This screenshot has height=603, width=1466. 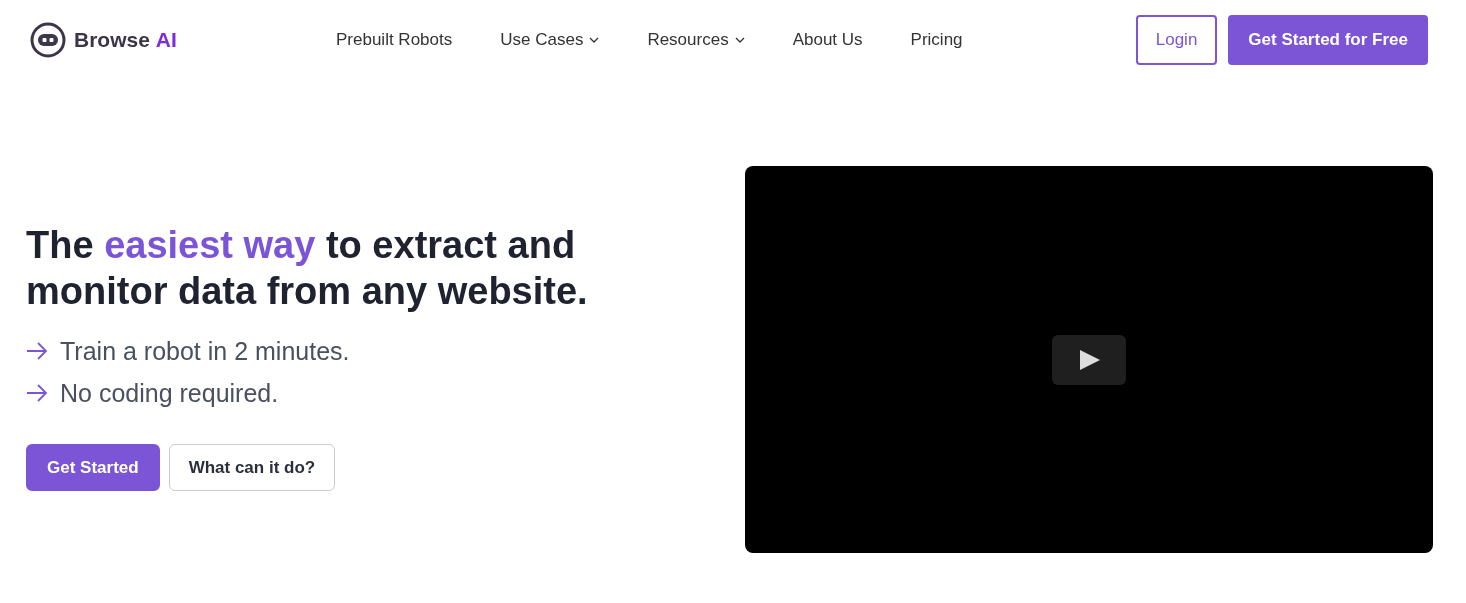 What do you see at coordinates (205, 351) in the screenshot?
I see `feature-text: Train a robot in 2 minutes.` at bounding box center [205, 351].